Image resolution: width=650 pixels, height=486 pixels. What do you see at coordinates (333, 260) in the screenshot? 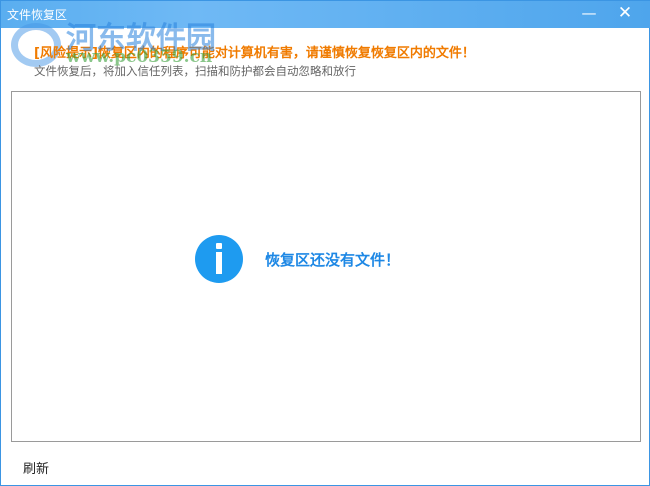
I see `empty-message: 恢复区还没有文件！` at bounding box center [333, 260].